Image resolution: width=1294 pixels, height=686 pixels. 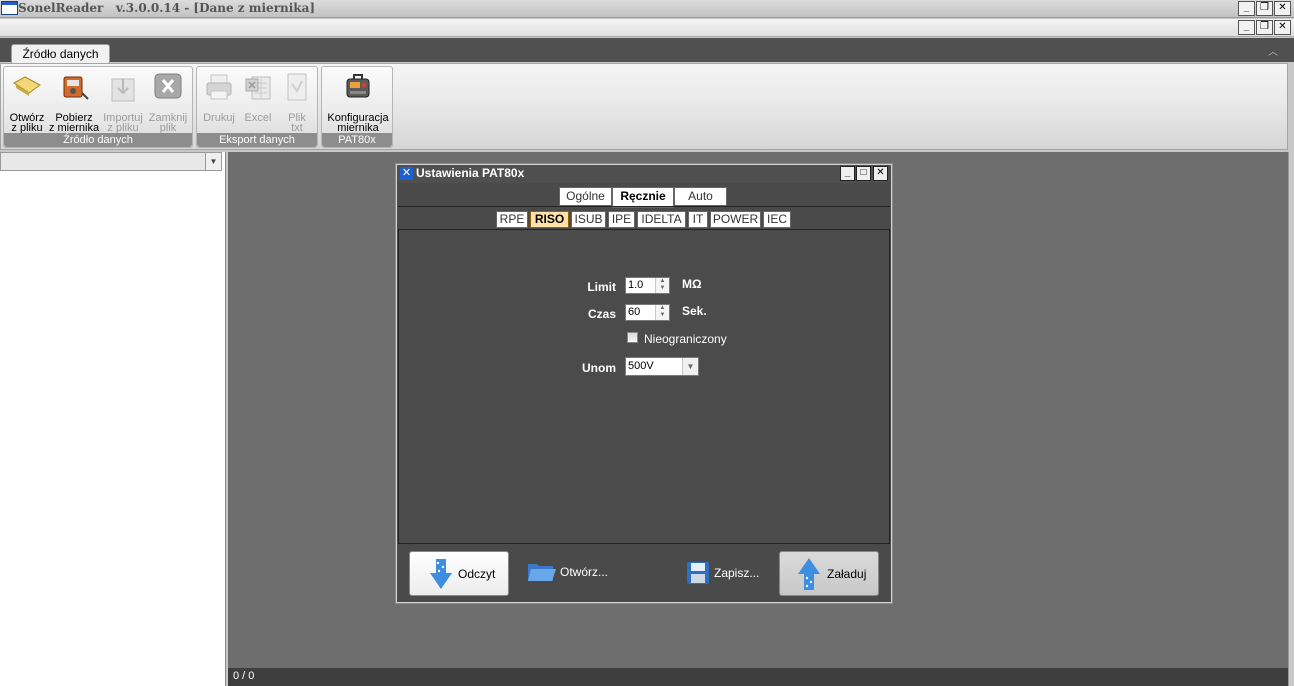 What do you see at coordinates (74, 101) in the screenshot?
I see `download-from-meter-button: Pobierz z miernika` at bounding box center [74, 101].